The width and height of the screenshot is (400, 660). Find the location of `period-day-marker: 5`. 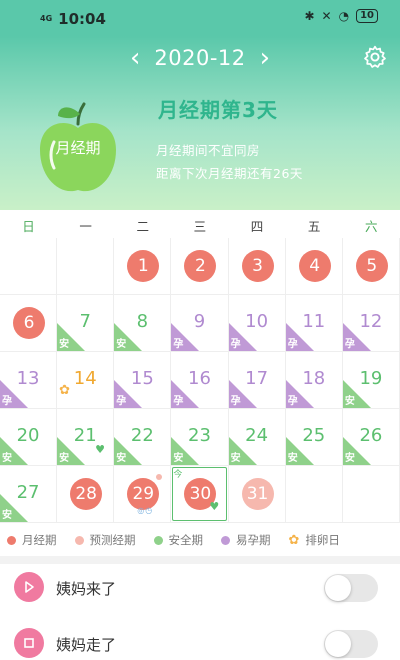

period-day-marker: 5 is located at coordinates (371, 266).